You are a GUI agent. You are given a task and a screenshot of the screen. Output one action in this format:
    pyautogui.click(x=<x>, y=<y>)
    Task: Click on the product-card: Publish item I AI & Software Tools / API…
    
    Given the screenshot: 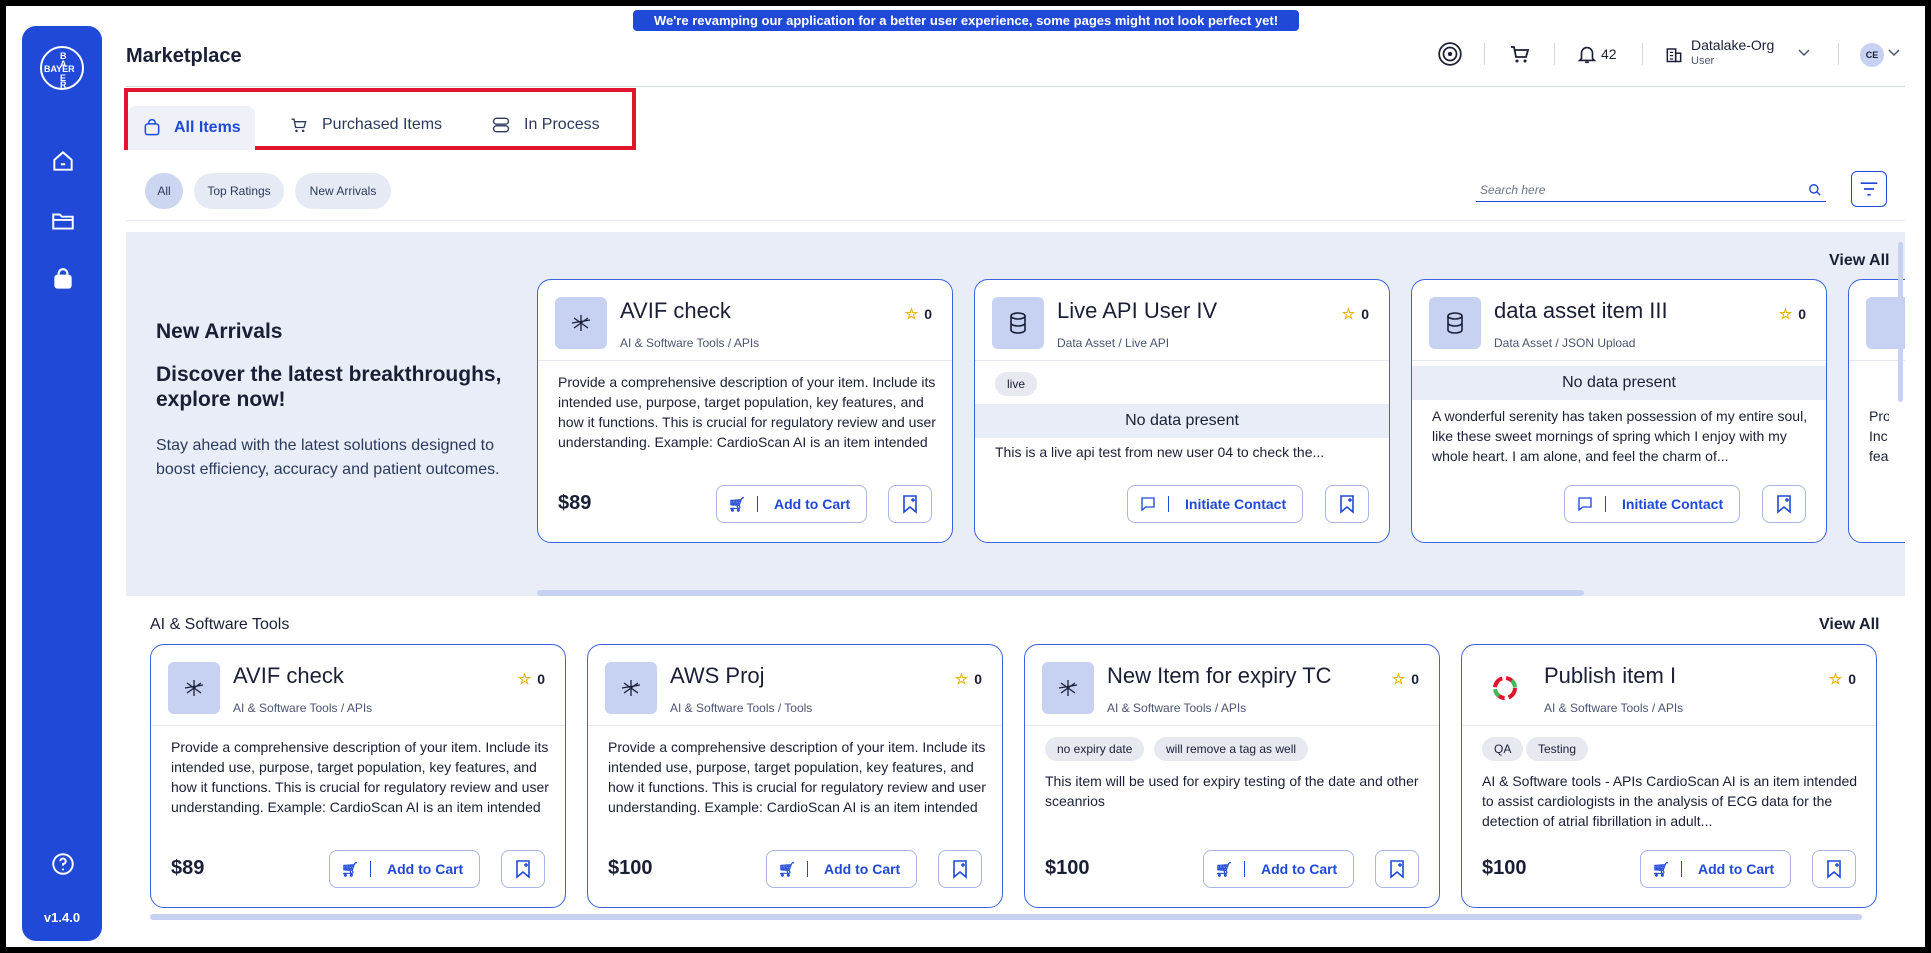 What is the action you would take?
    pyautogui.click(x=1669, y=776)
    